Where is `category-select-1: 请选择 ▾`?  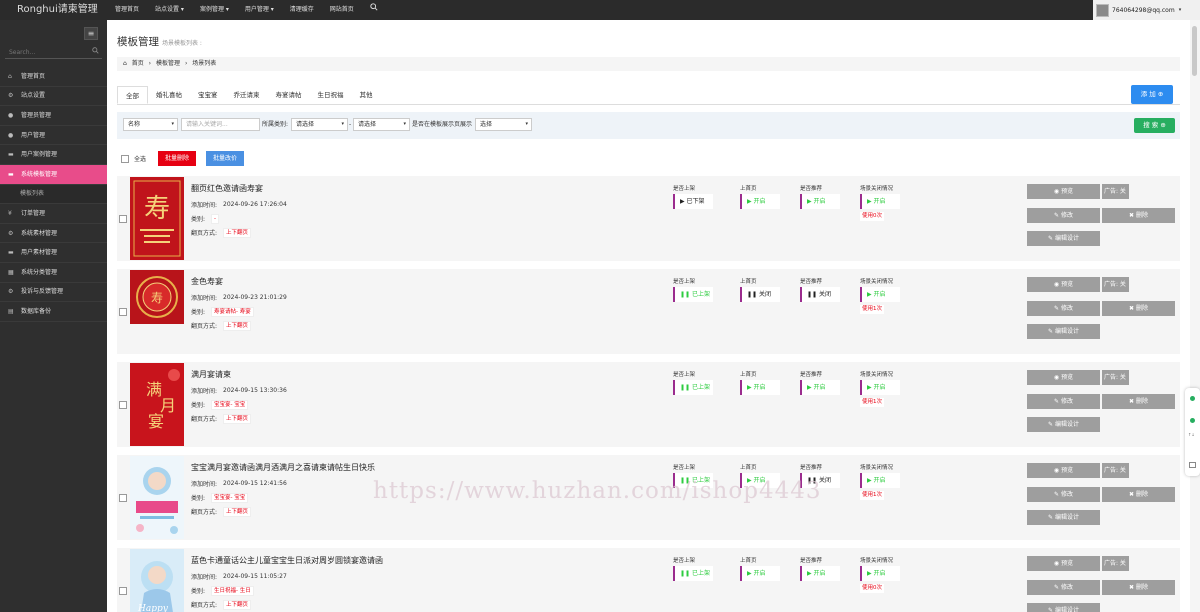
category-select-1: 请选择 ▾ is located at coordinates (319, 124).